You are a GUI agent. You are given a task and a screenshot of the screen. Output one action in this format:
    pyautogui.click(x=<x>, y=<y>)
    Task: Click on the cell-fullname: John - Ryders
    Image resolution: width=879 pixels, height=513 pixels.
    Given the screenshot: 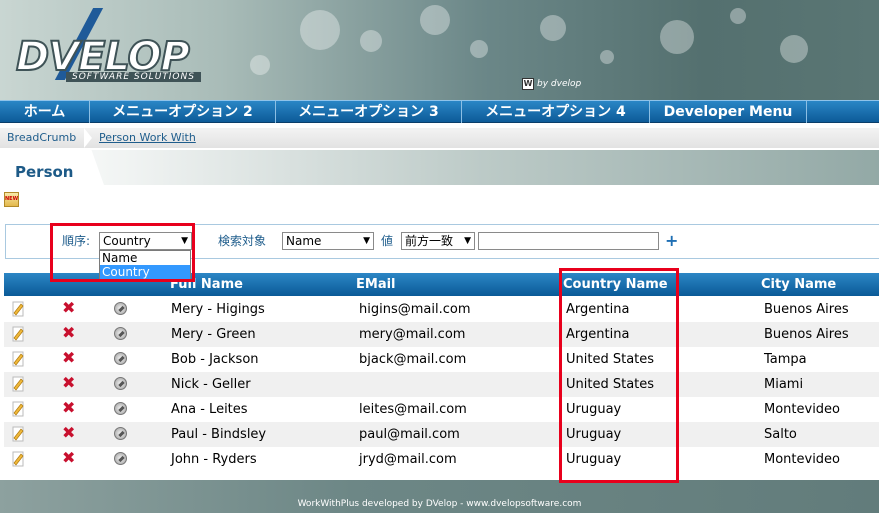 What is the action you would take?
    pyautogui.click(x=214, y=459)
    